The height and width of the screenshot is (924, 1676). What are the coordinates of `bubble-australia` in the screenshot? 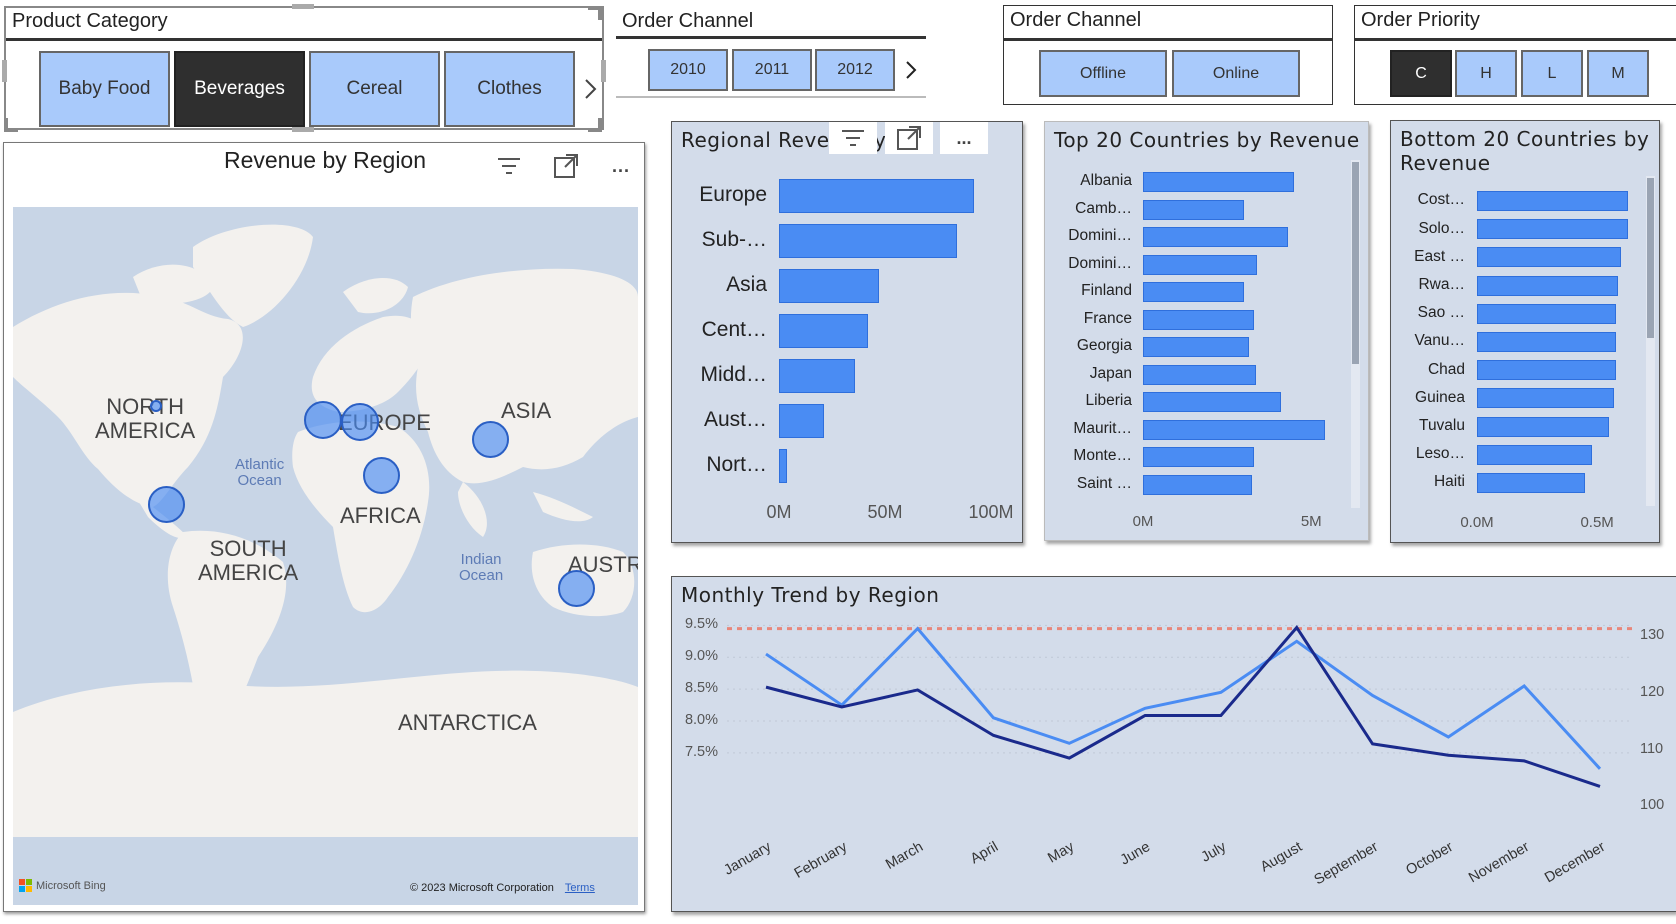 It's located at (576, 588).